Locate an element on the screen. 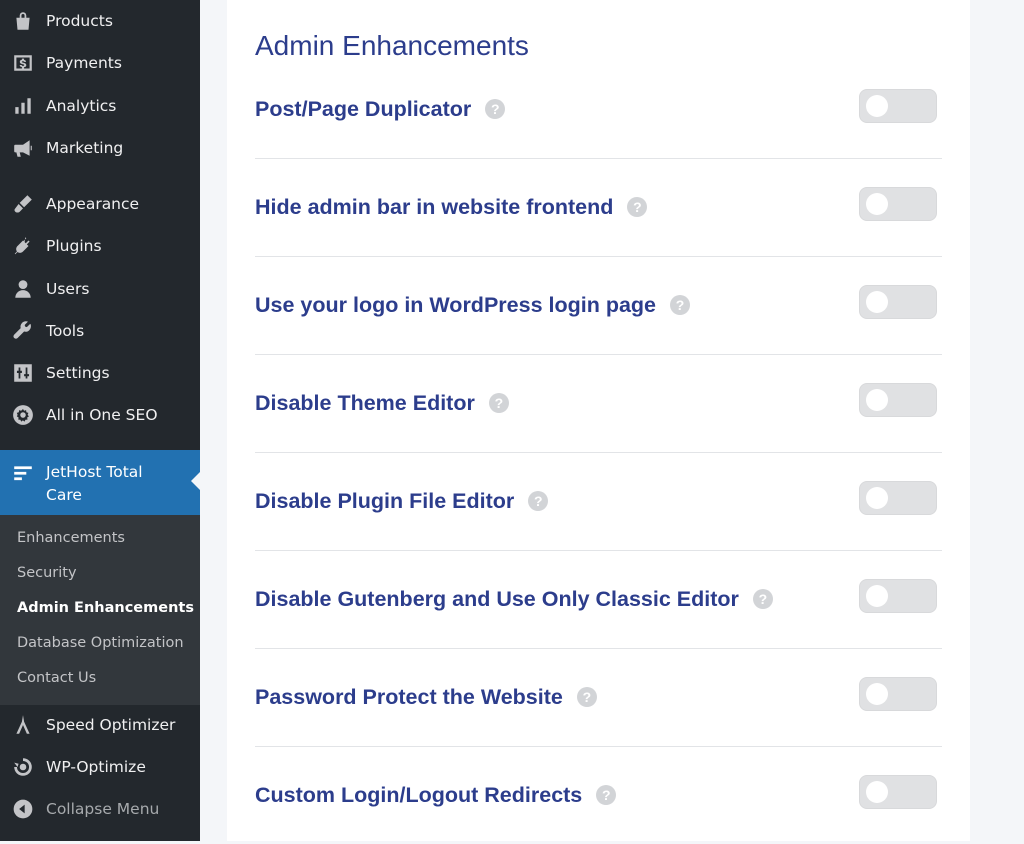 Image resolution: width=1024 pixels, height=844 pixels. sidebar-item-label: Collapse Menu is located at coordinates (103, 809).